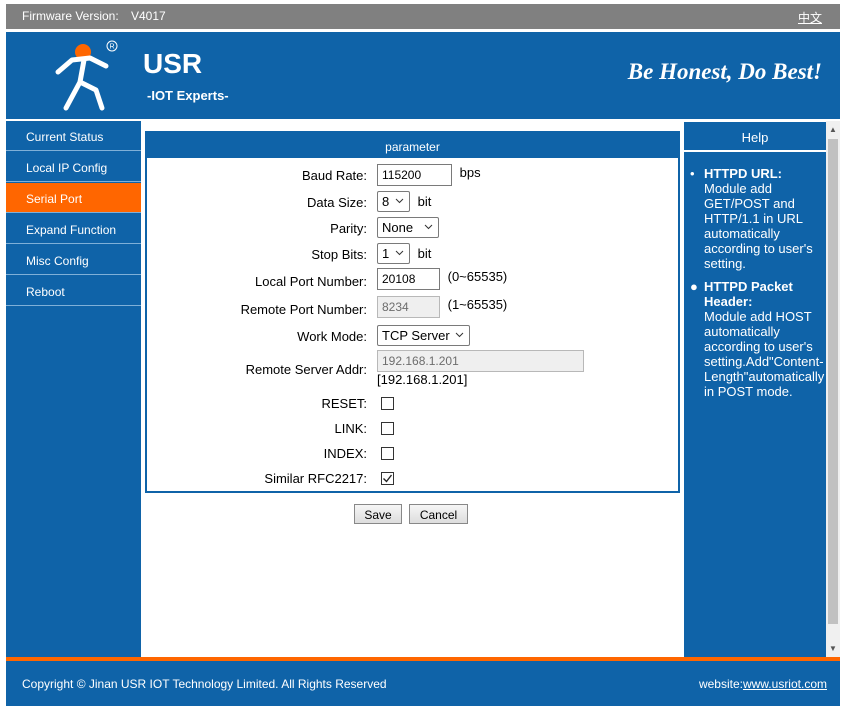 Image resolution: width=846 pixels, height=706 pixels. I want to click on usr-runner-logo-icon: R, so click(86, 75).